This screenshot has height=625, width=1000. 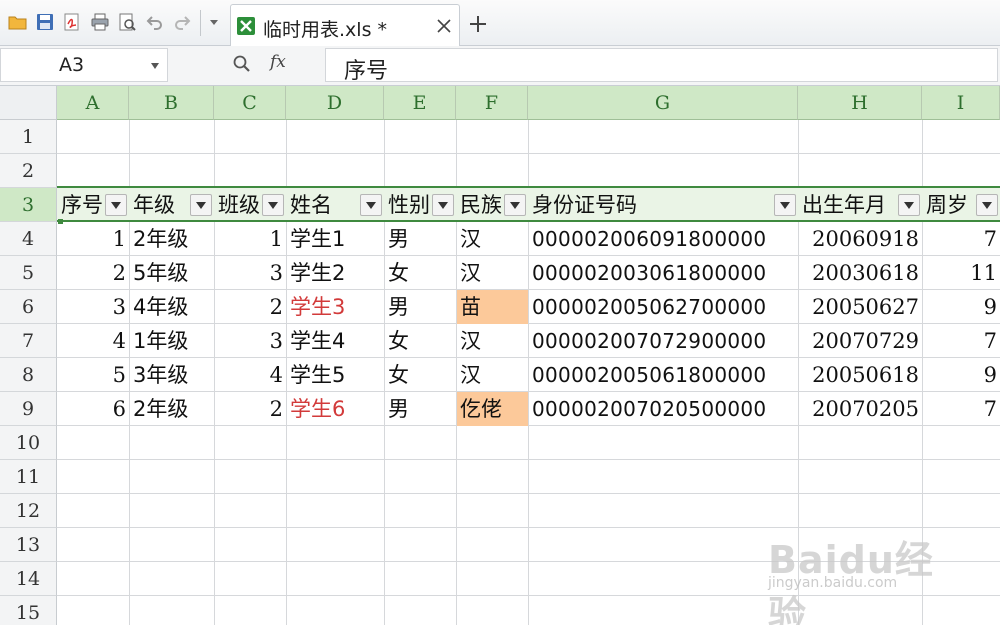 What do you see at coordinates (663, 307) in the screenshot?
I see `data-cell-g6: 000002005062700000` at bounding box center [663, 307].